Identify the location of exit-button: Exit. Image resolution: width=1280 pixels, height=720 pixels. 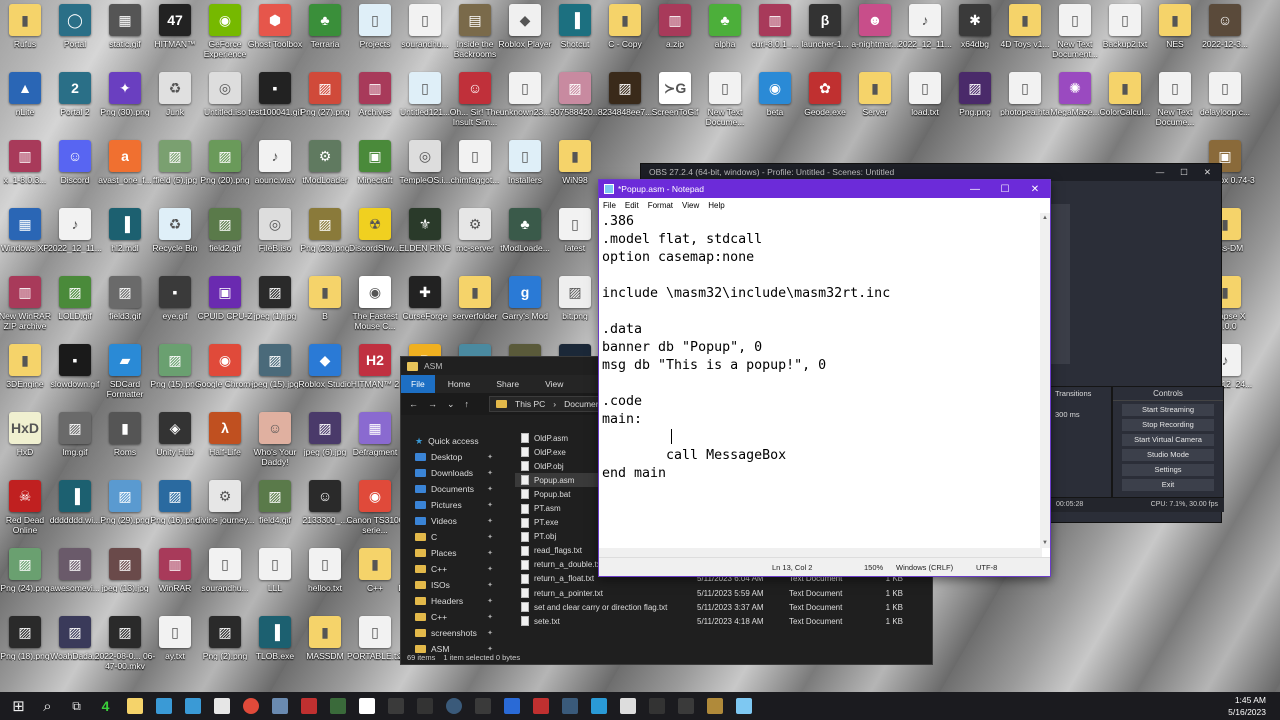
(1168, 485).